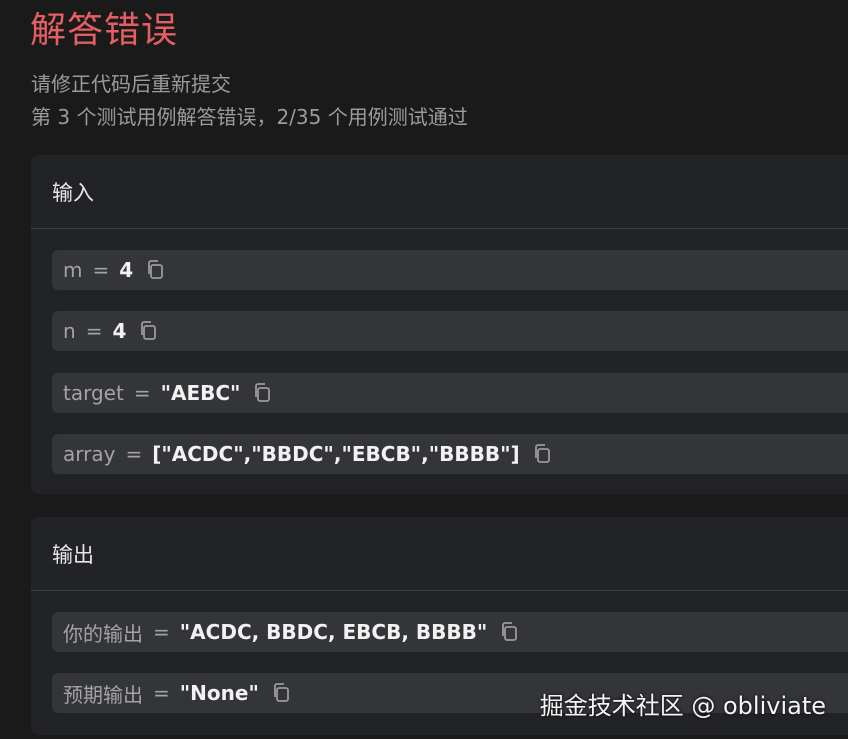  I want to click on result-hint: 请修正代码后重新提交, so click(131, 84).